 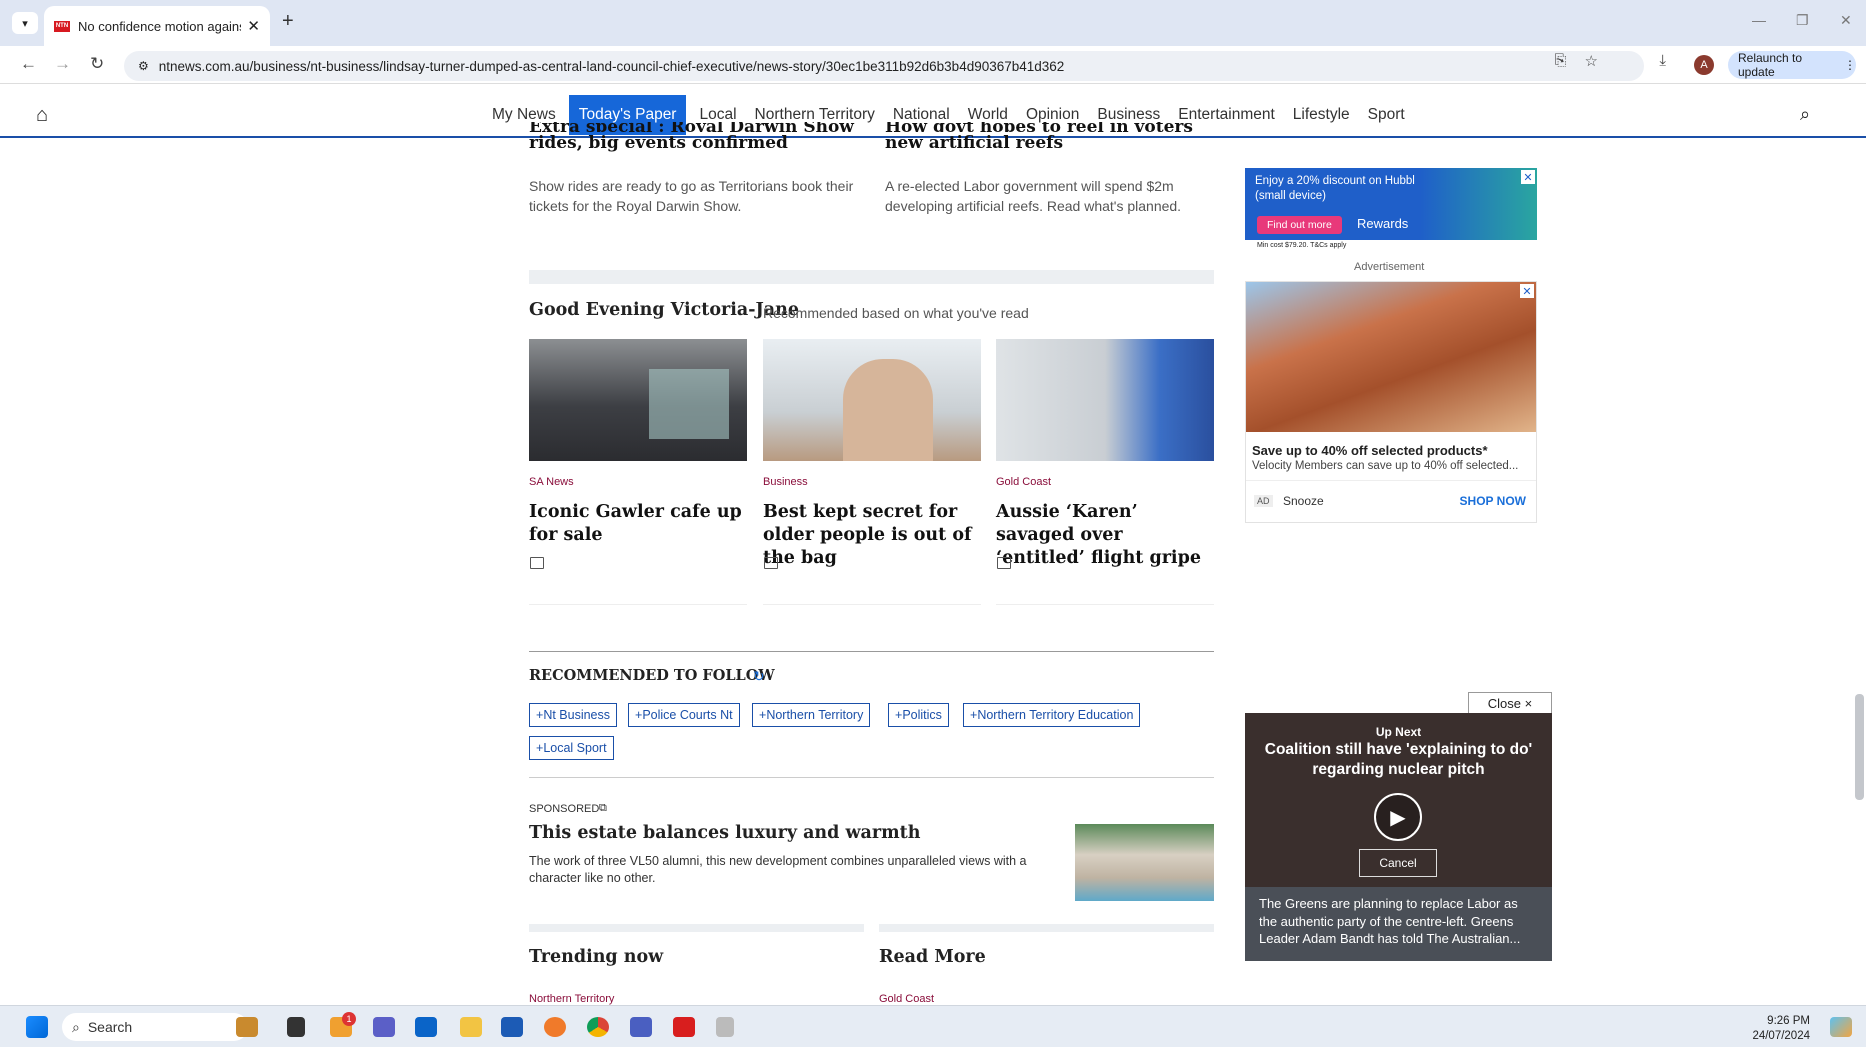 What do you see at coordinates (571, 748) in the screenshot?
I see `follow-chip-local-sport: + Local Sport` at bounding box center [571, 748].